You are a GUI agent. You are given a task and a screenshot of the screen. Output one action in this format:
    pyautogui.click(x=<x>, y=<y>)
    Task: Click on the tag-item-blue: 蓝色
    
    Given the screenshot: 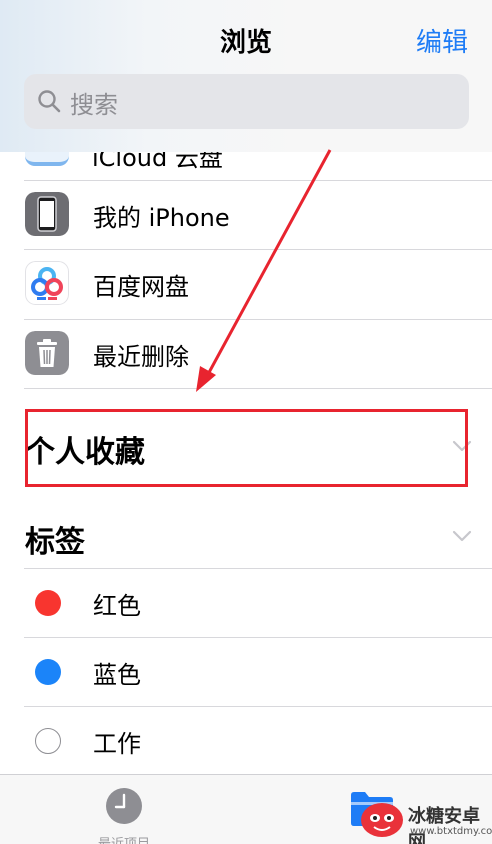 What is the action you would take?
    pyautogui.click(x=258, y=672)
    